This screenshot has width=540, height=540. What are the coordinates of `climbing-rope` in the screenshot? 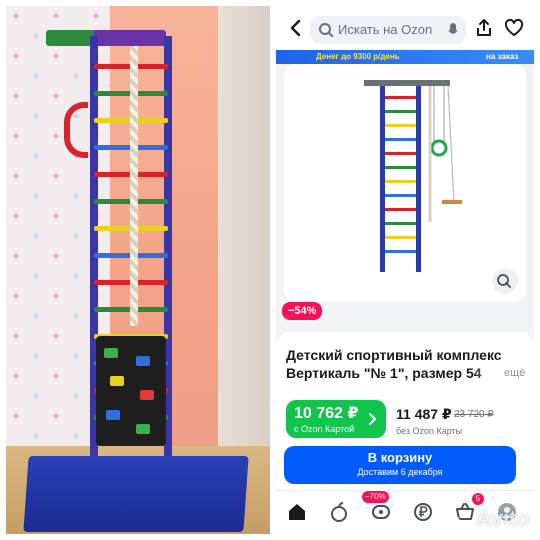 It's located at (134, 186).